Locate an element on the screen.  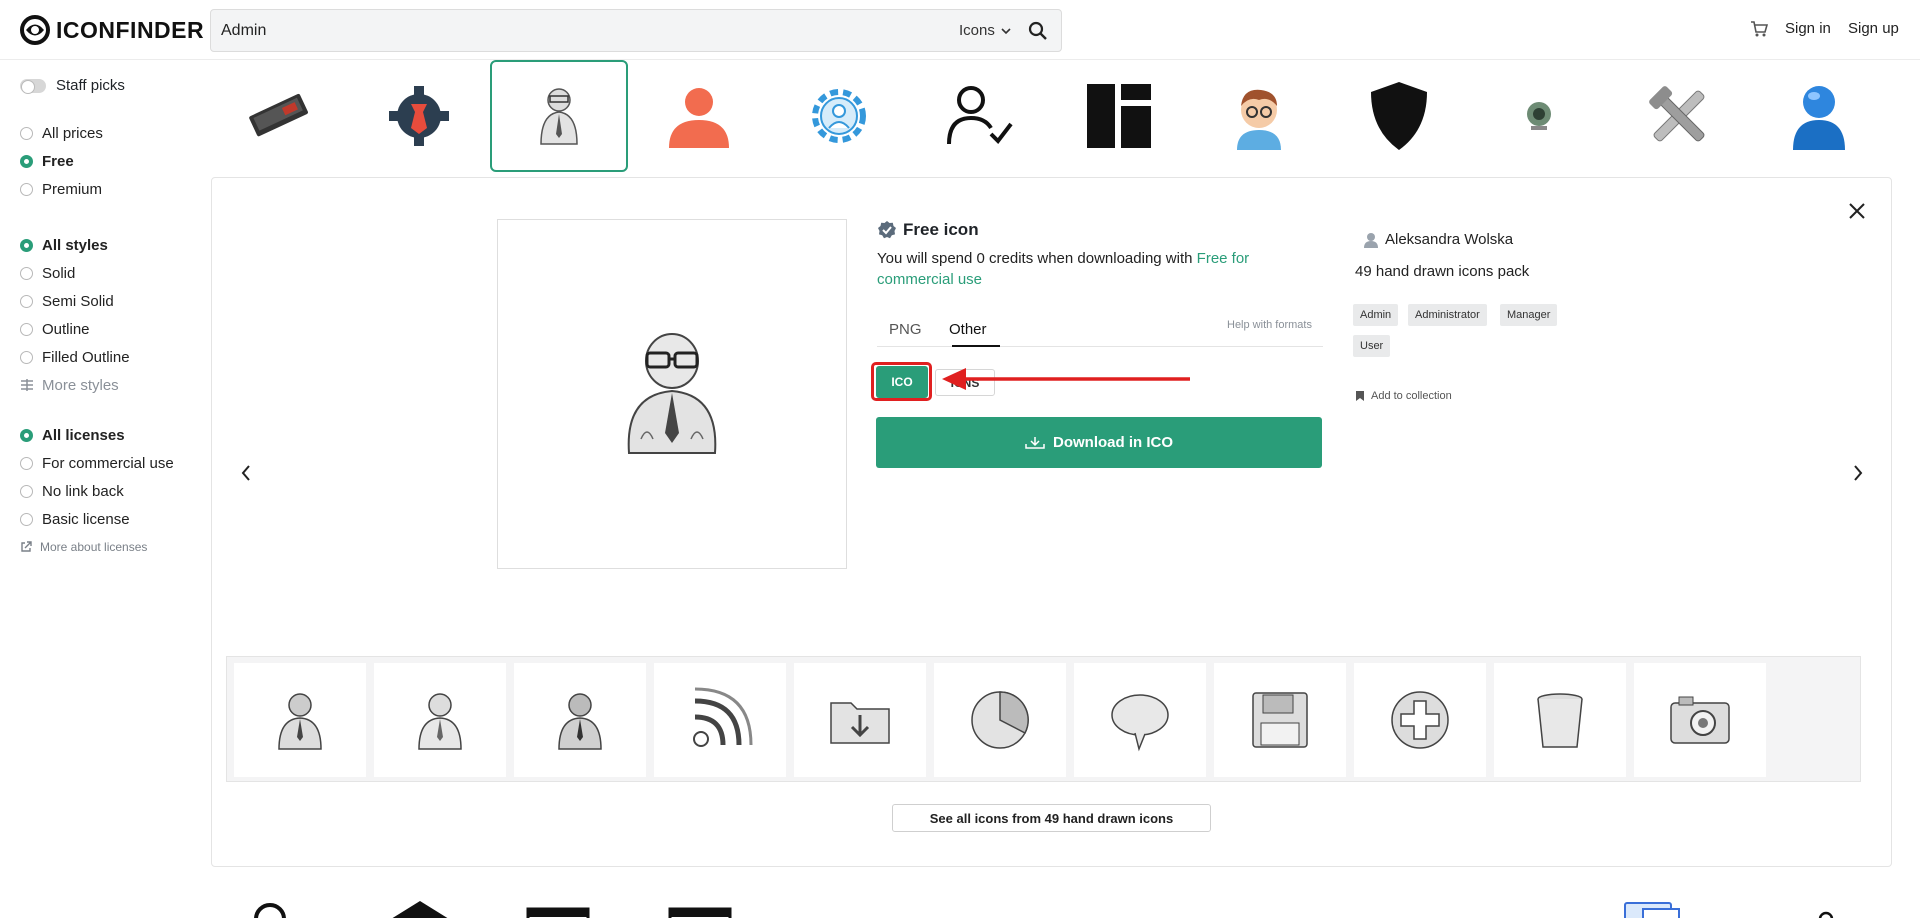
iconfinder-logo: ICONFINDER is located at coordinates (112, 30).